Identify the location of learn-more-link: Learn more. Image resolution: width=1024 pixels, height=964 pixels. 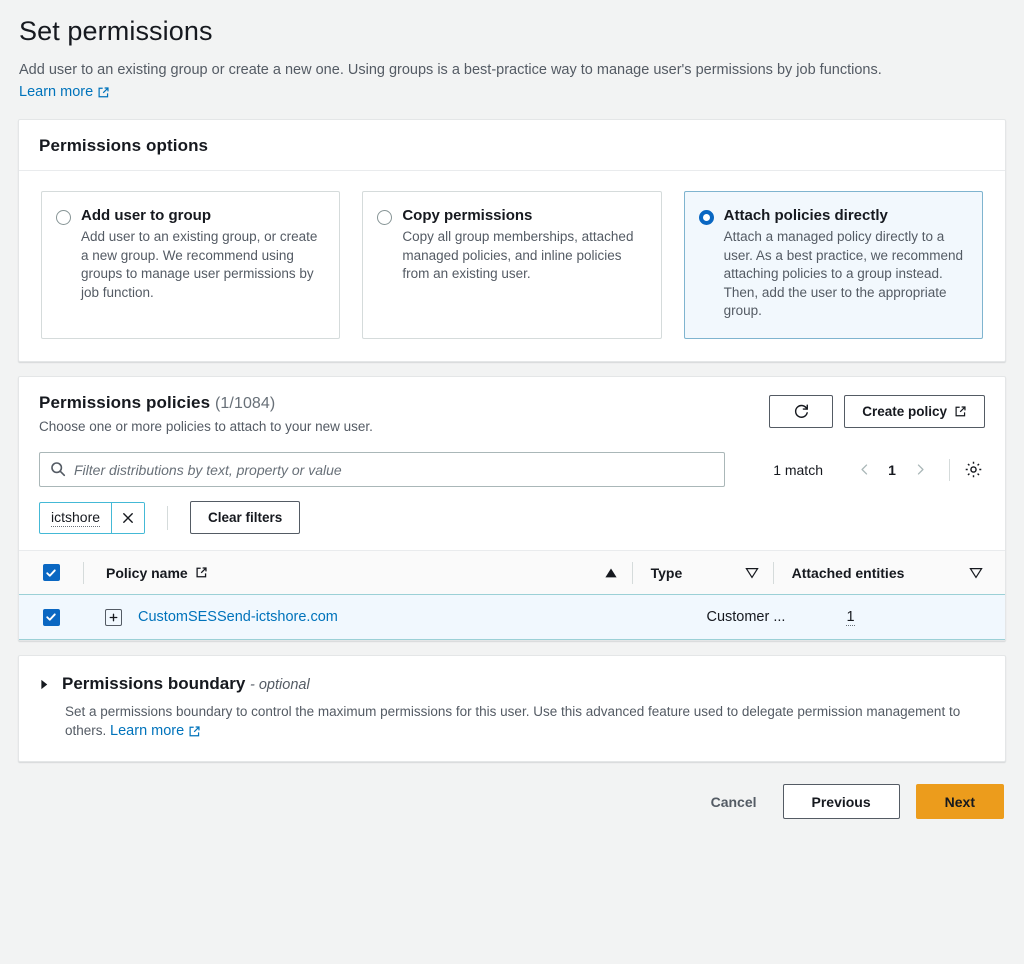
(64, 92).